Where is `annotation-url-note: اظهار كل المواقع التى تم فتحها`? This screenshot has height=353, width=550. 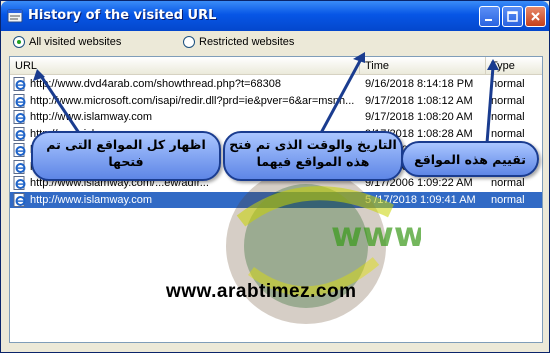 annotation-url-note: اظهار كل المواقع التى تم فتحها is located at coordinates (126, 156).